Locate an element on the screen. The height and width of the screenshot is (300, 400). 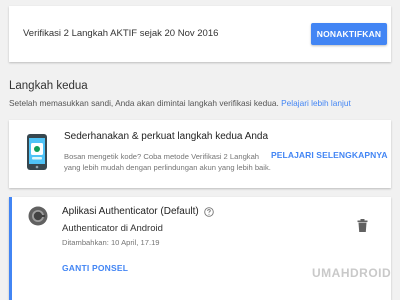
watermark: UMAHDROID is located at coordinates (352, 273).